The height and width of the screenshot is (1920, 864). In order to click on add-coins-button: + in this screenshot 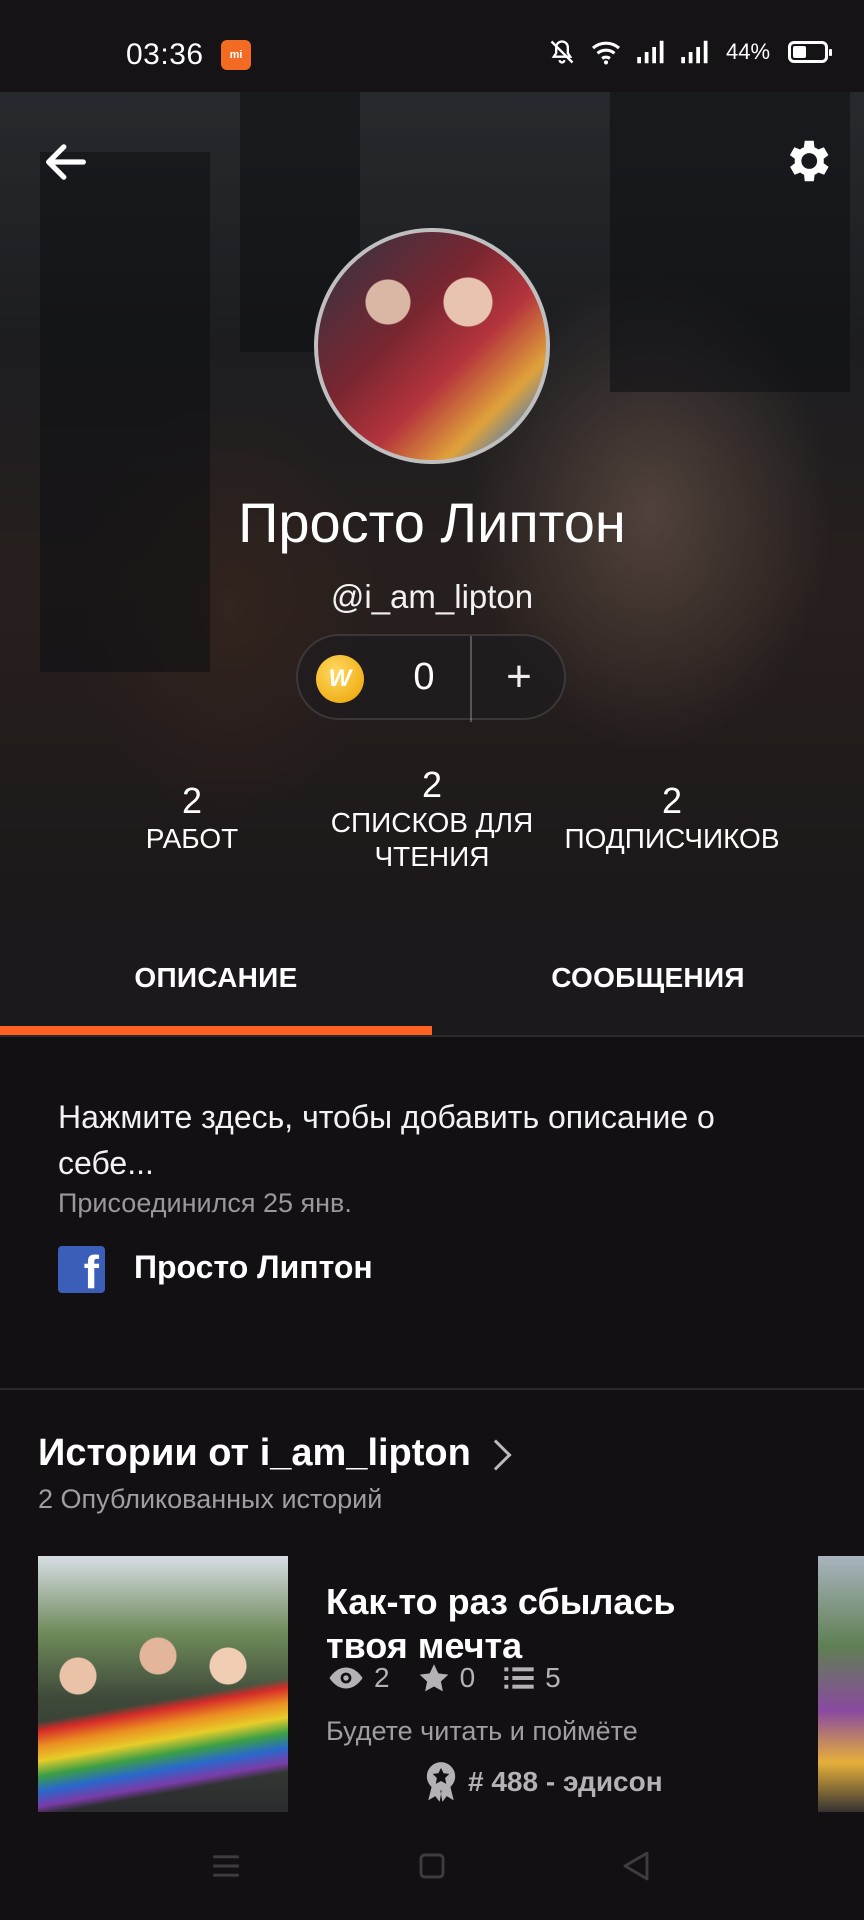, I will do `click(519, 679)`.